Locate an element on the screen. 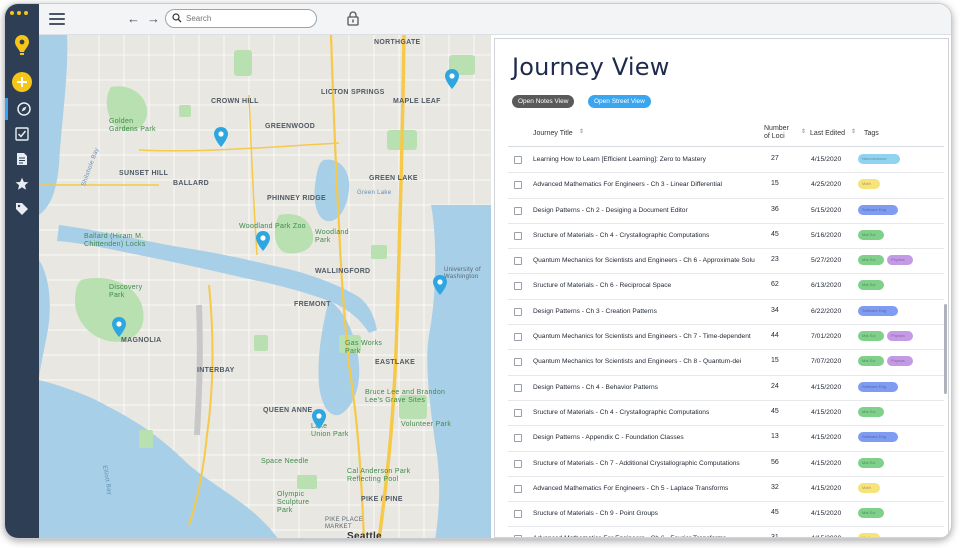 The image size is (960, 548). back-arrow-icon: ← is located at coordinates (133, 18).